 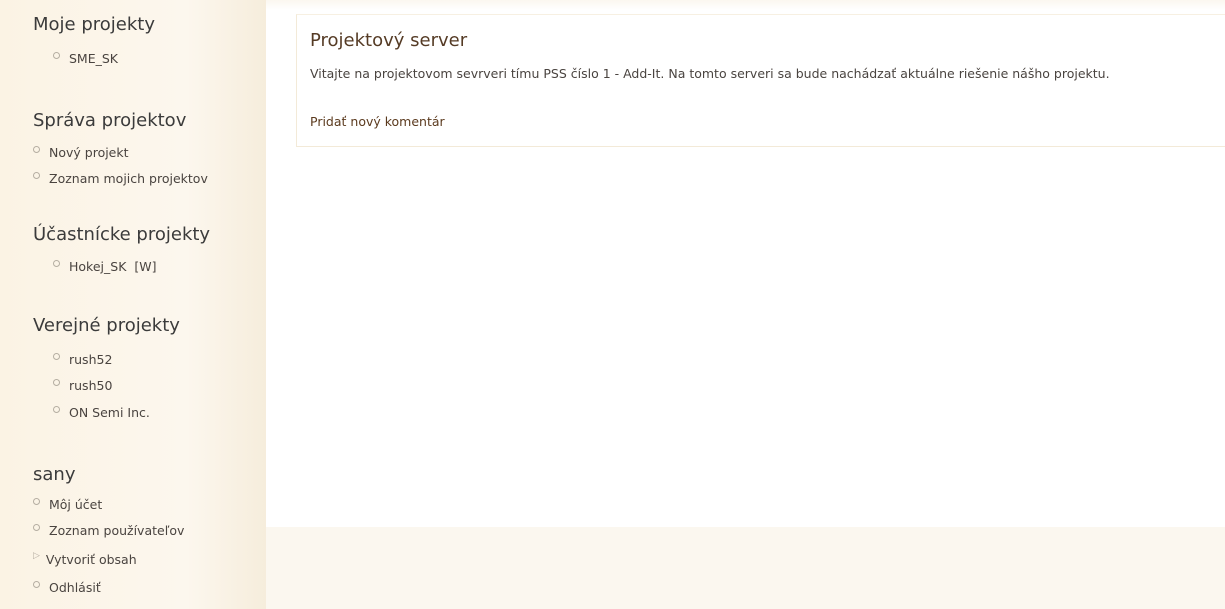 What do you see at coordinates (89, 152) in the screenshot?
I see `sidebar-item-label: Nový projekt` at bounding box center [89, 152].